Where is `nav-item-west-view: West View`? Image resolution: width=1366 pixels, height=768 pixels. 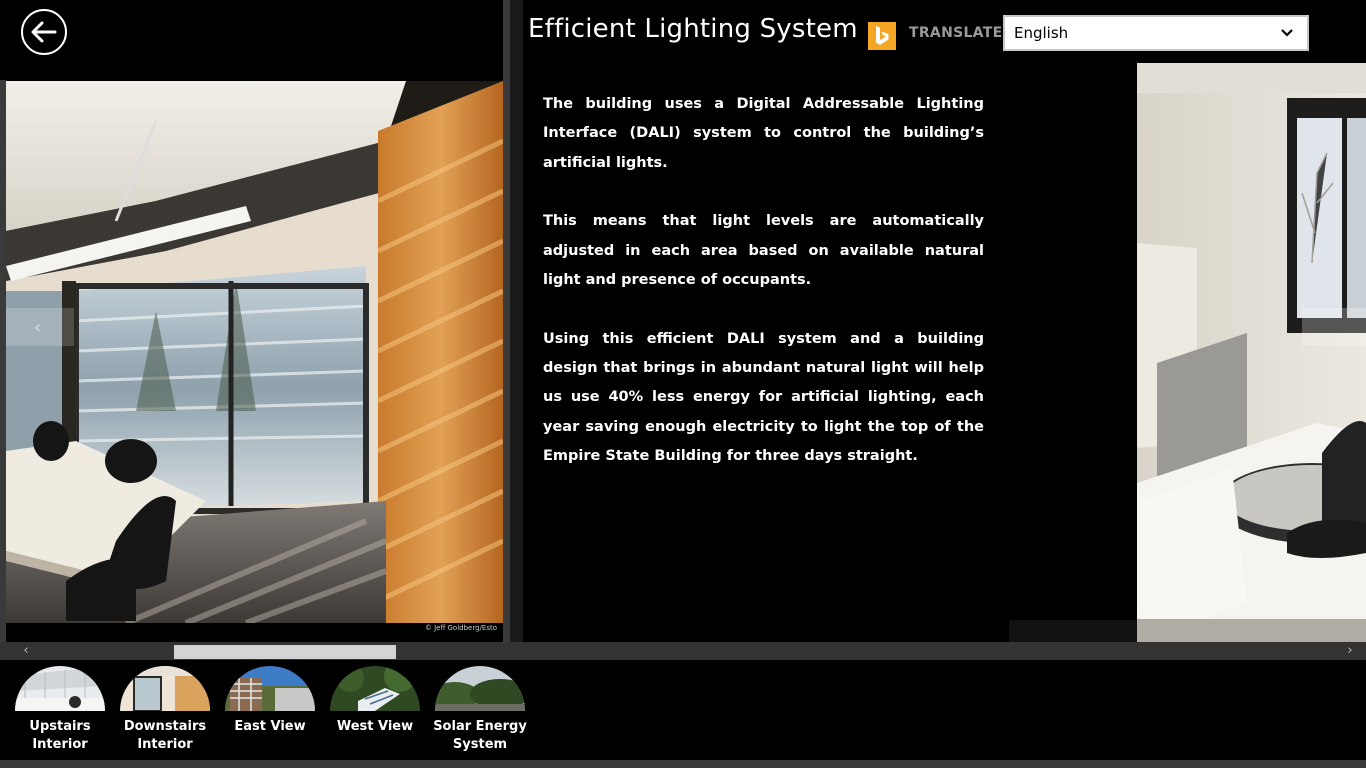
nav-item-west-view: West View is located at coordinates (375, 701).